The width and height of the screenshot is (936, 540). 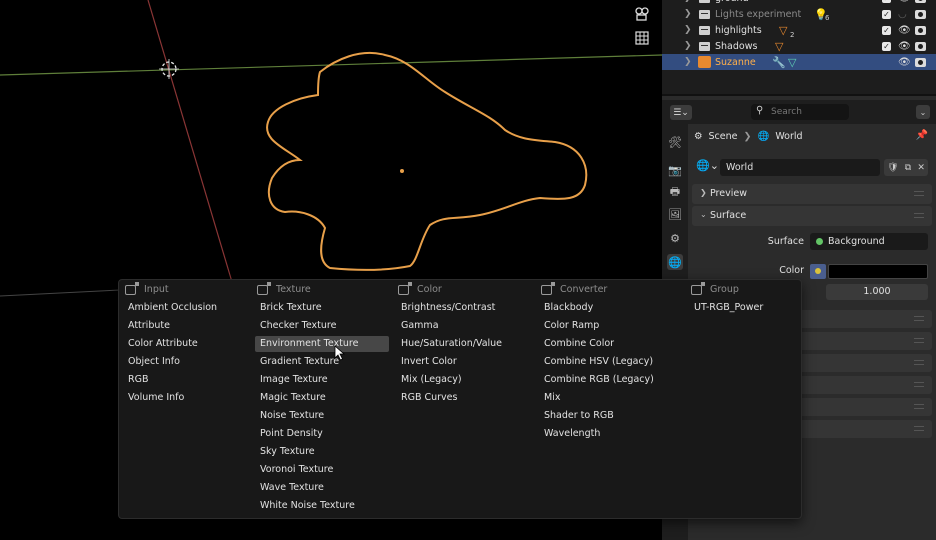 I want to click on outliner-row-highlights: ❯ highlights ▽ 2 ✓ 👁, so click(x=799, y=30).